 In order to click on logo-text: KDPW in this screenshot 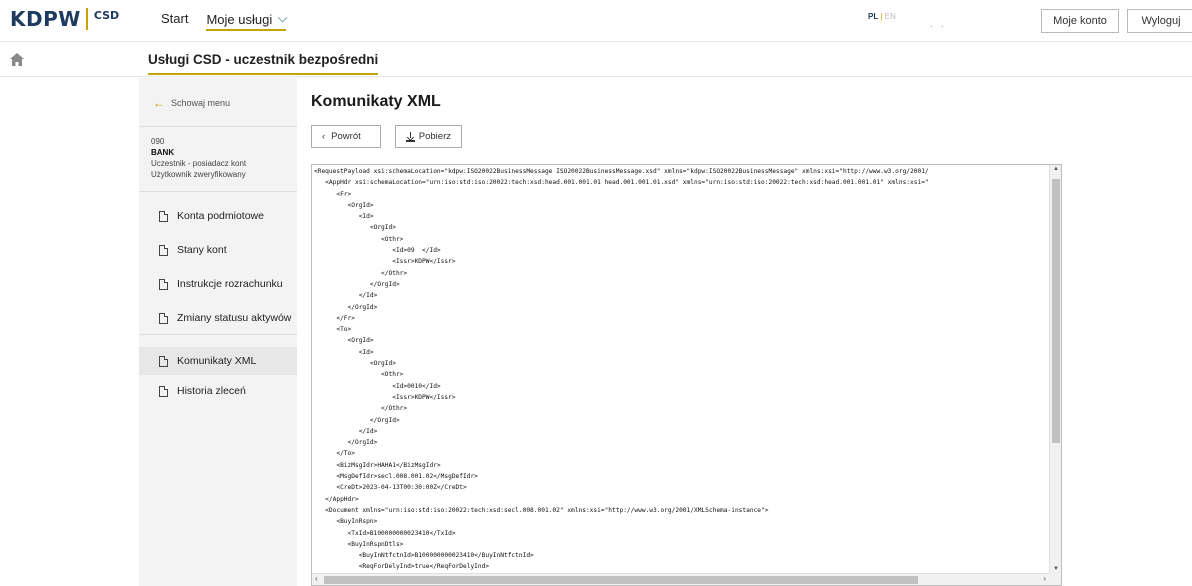, I will do `click(45, 19)`.